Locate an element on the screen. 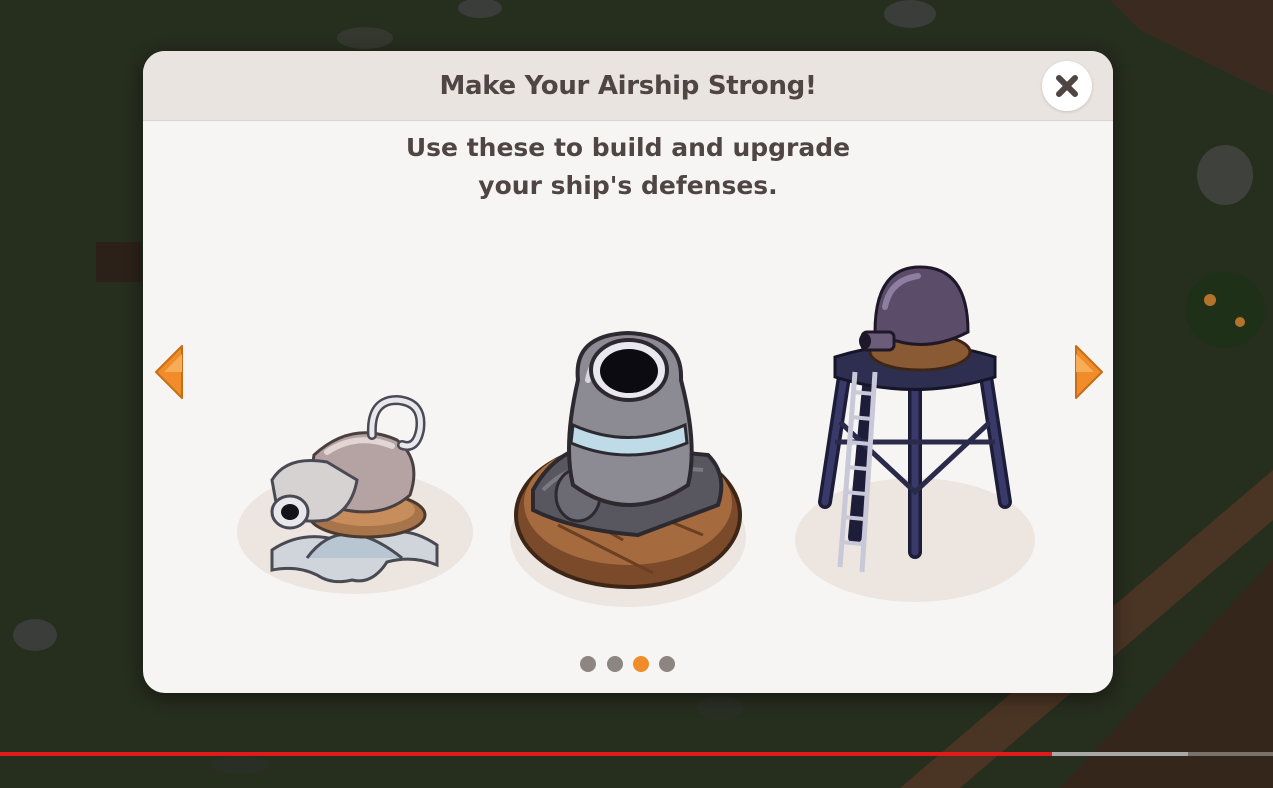 The width and height of the screenshot is (1273, 788). mortar-cannon-icon is located at coordinates (628, 468).